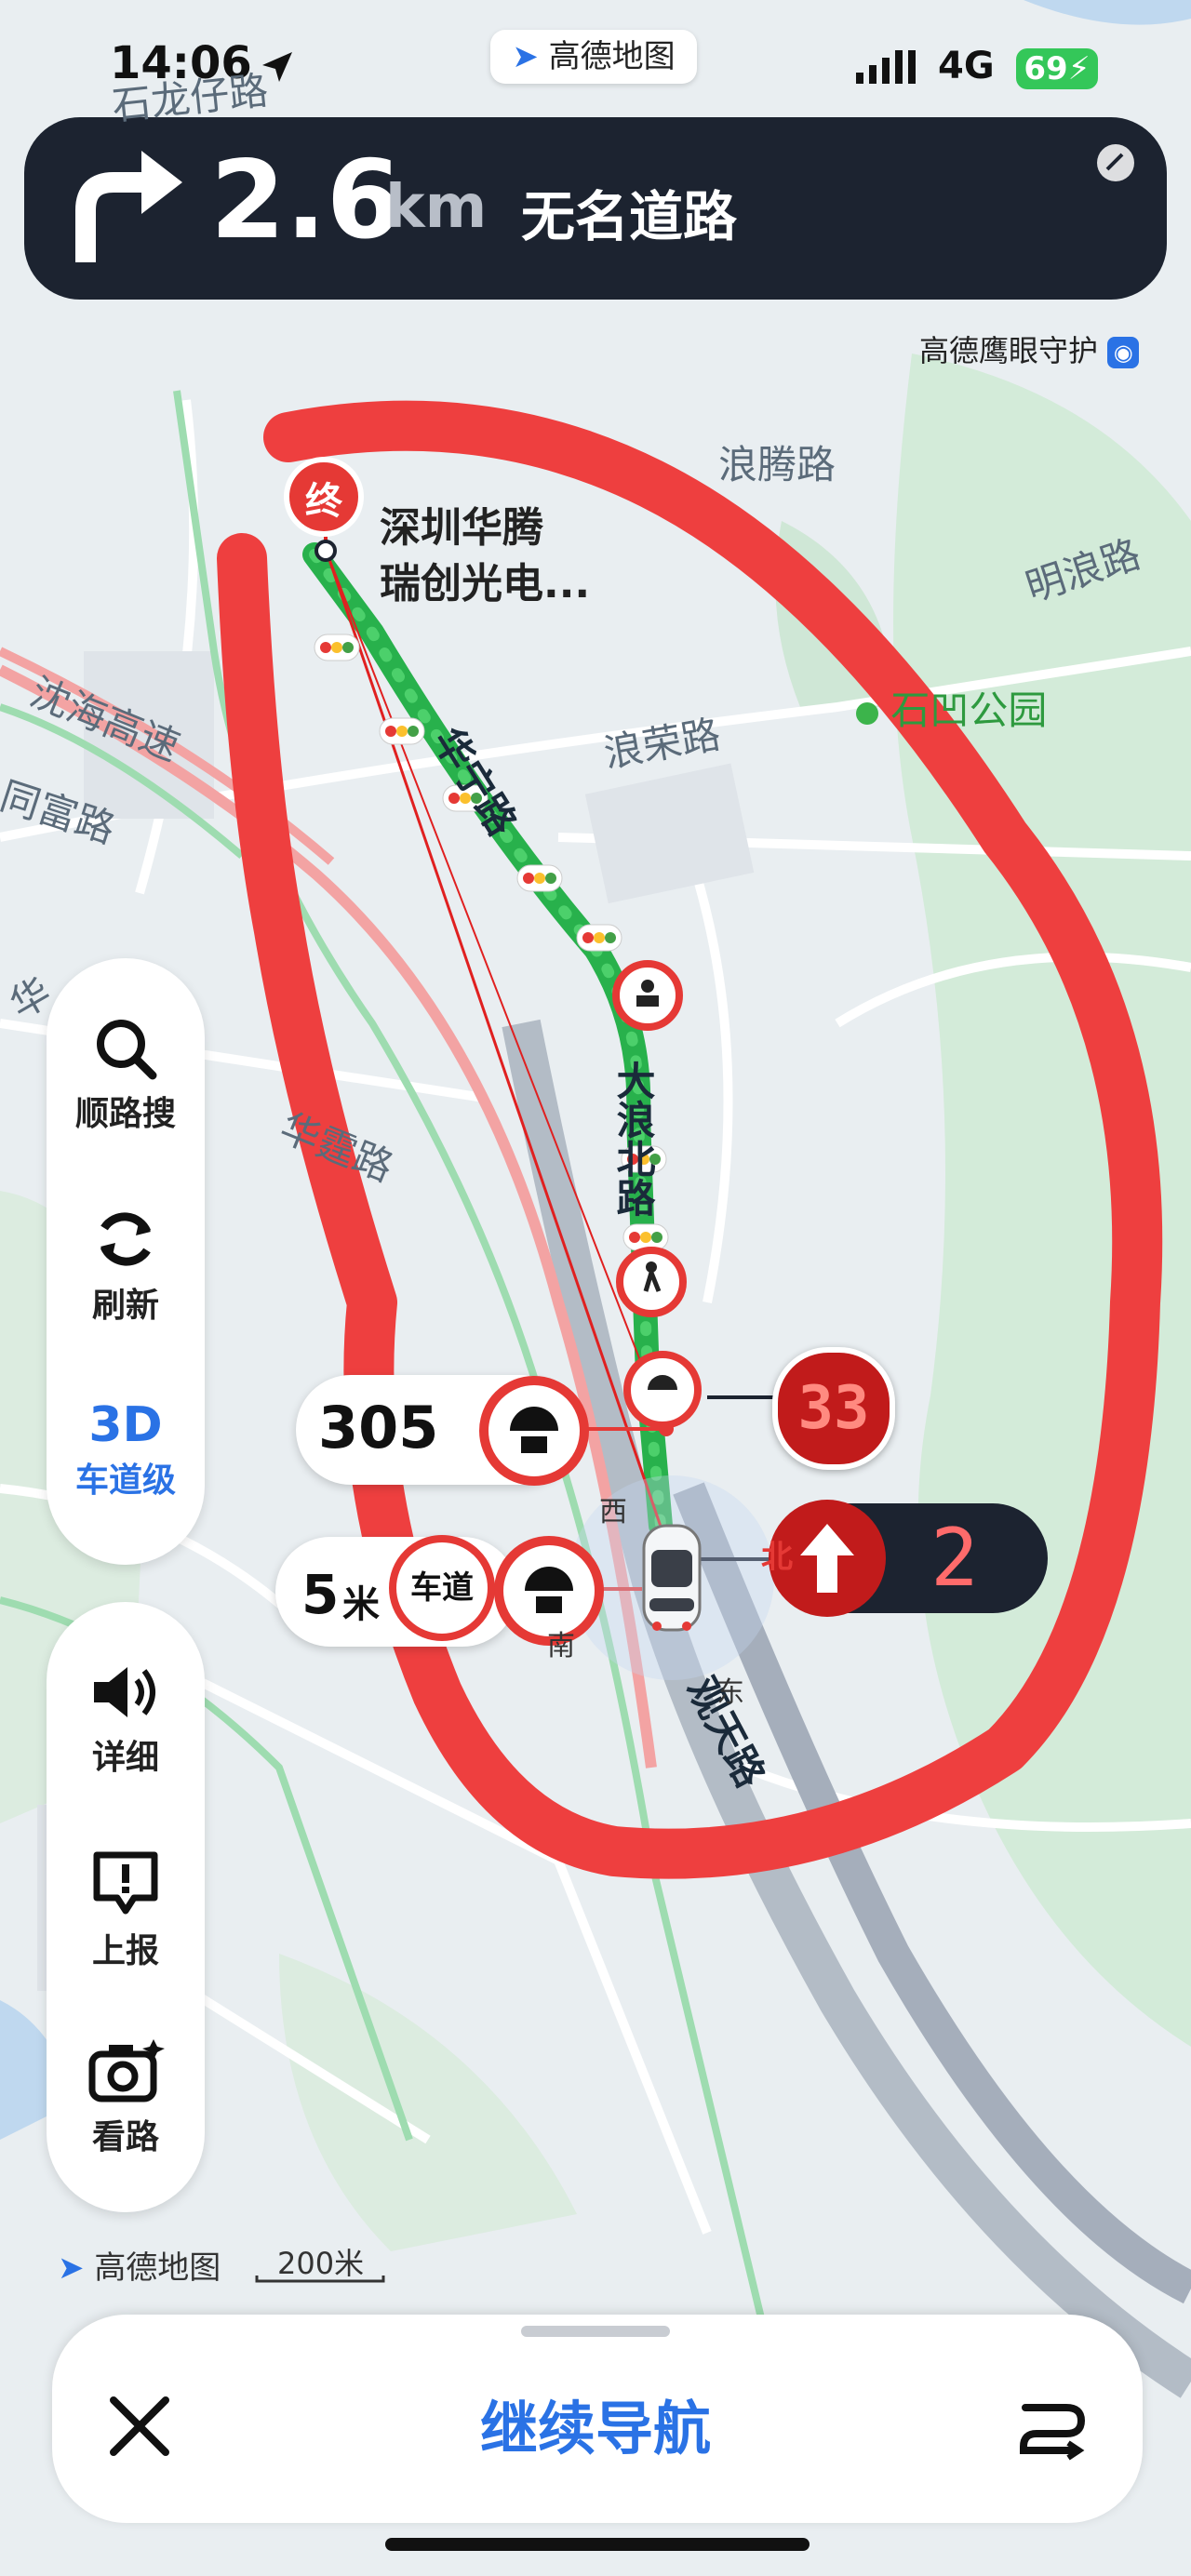 This screenshot has height=2576, width=1191. What do you see at coordinates (125, 1758) in the screenshot?
I see `voice-detail-label: 详细` at bounding box center [125, 1758].